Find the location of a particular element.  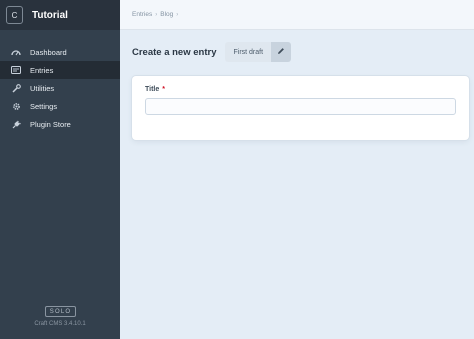

draft-name: First draft is located at coordinates (248, 52).